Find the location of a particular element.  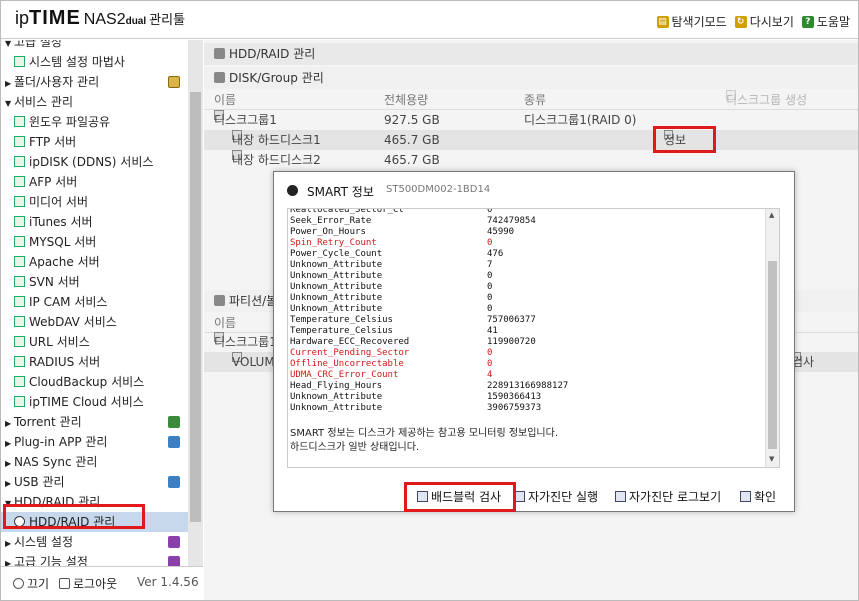

scroll-down-icon: ▼ is located at coordinates (771, 459).